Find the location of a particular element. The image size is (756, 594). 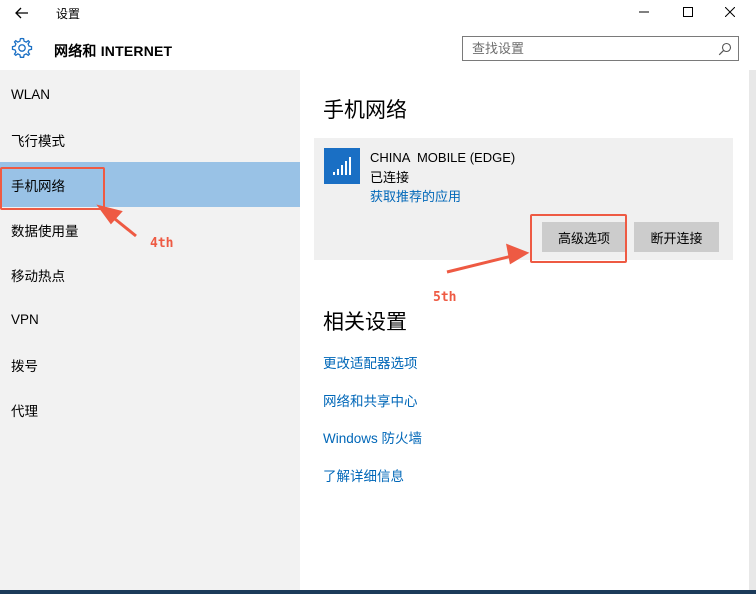

network-sharing-center-link: 网络和共享中心 is located at coordinates (370, 400).